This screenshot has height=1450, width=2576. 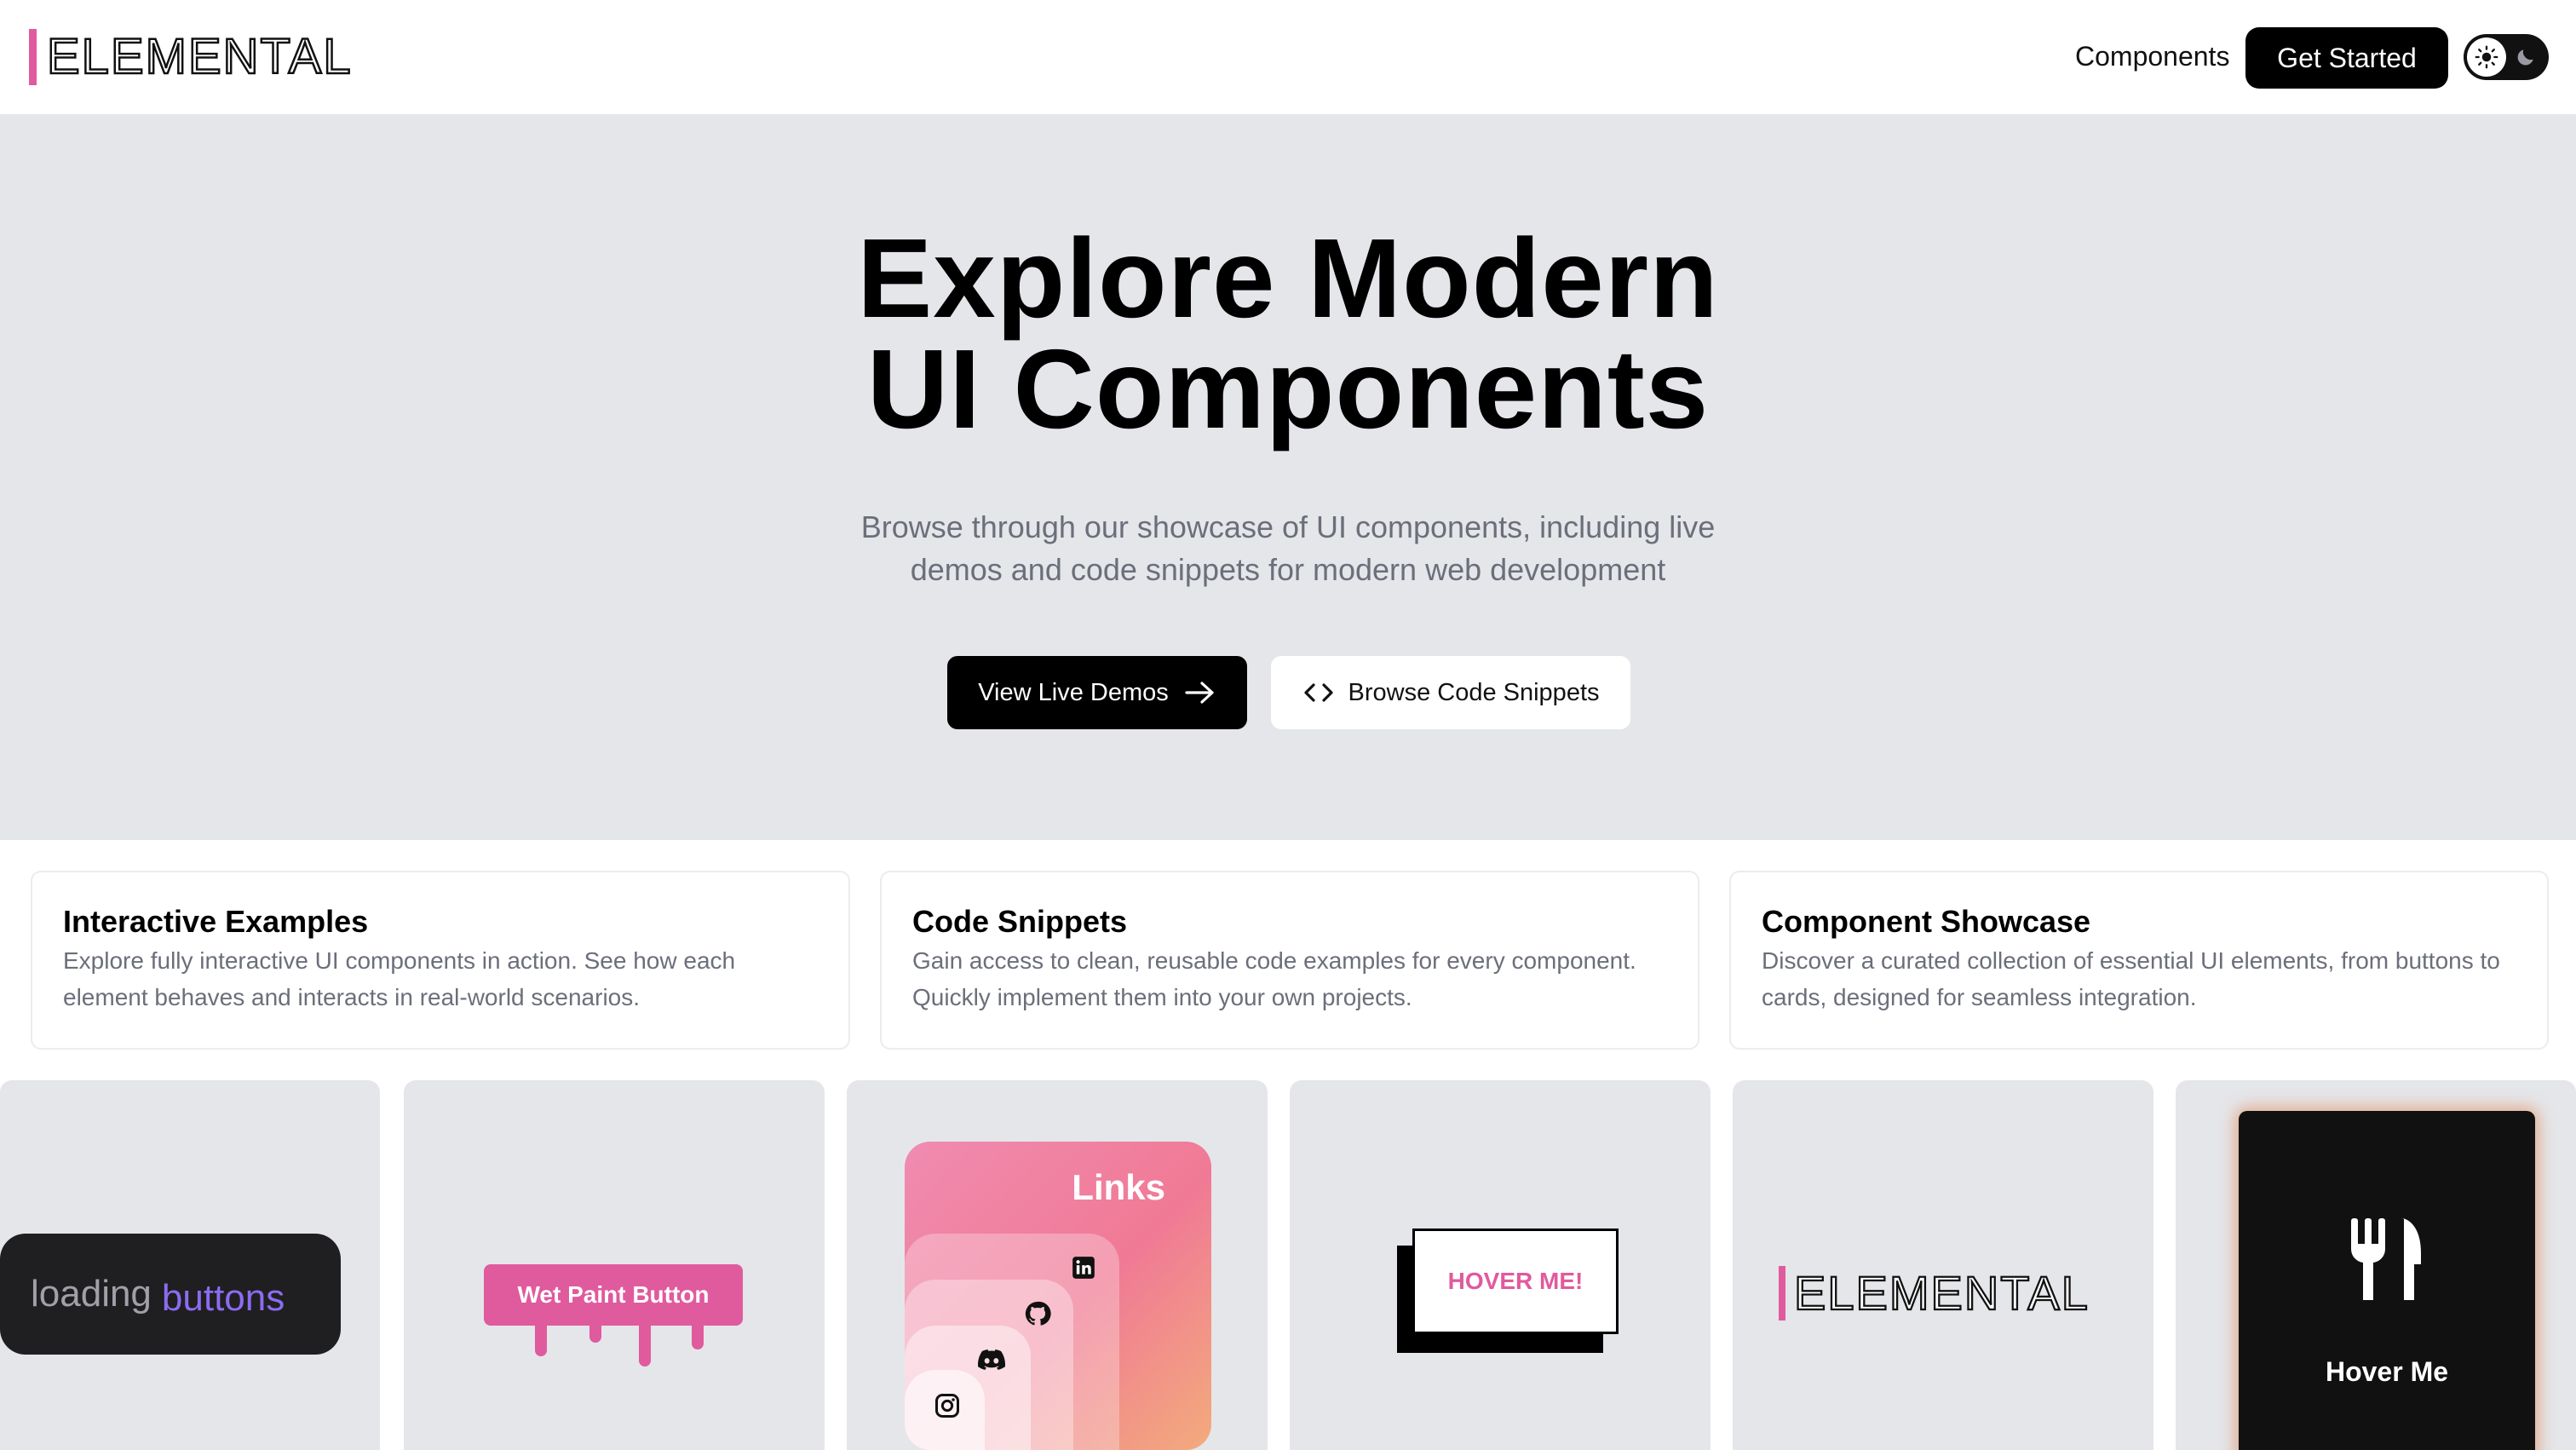 I want to click on linkedin-icon, so click(x=1083, y=1267).